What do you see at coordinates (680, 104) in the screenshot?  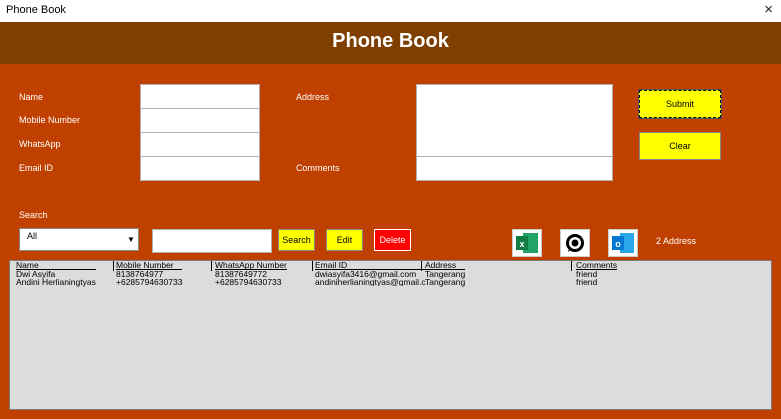 I see `submit-button: Submit` at bounding box center [680, 104].